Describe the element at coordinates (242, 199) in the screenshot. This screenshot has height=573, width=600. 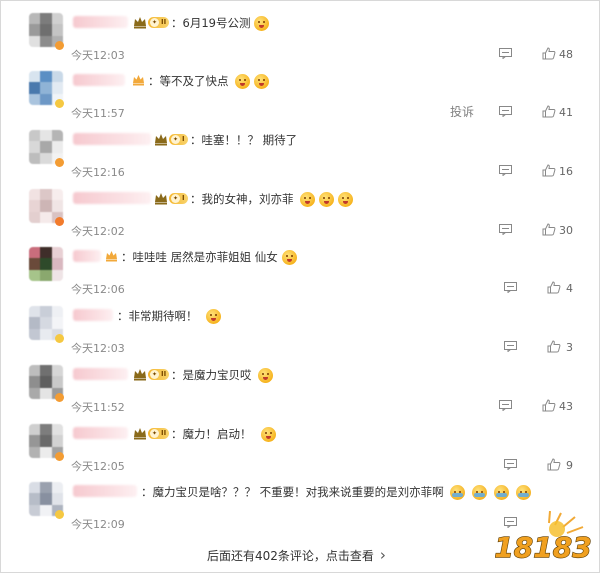
I see `comment-text-content: ：我的女神，刘亦菲` at that location.